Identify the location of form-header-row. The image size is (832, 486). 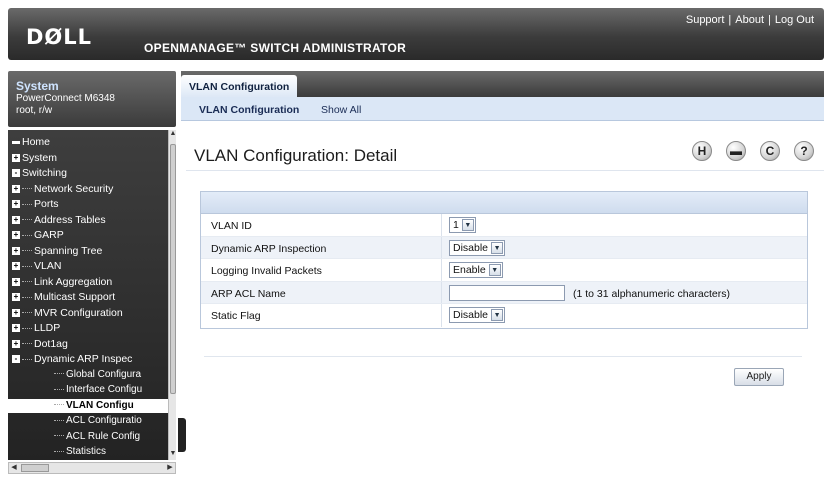
(504, 203).